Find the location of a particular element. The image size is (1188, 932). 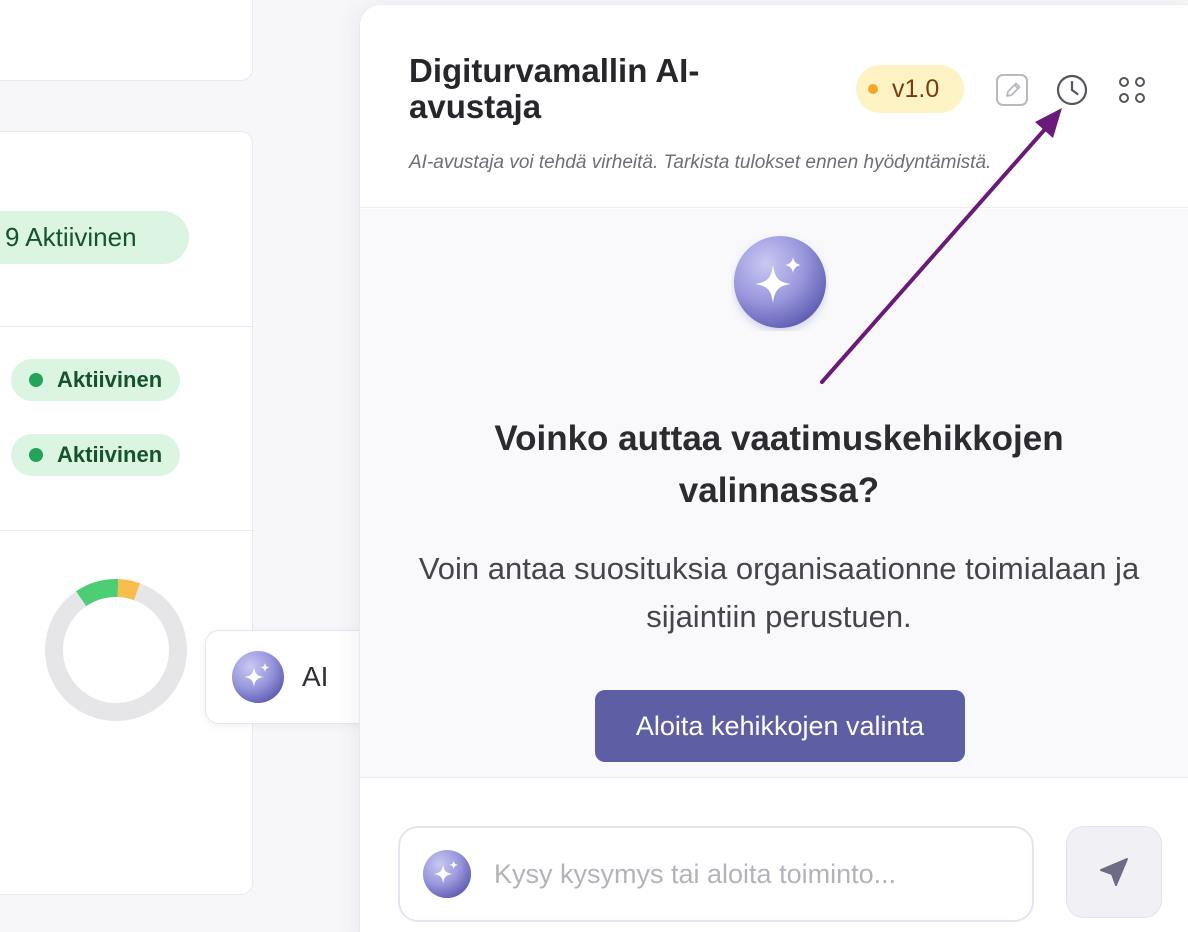

progress-donut-chart is located at coordinates (116, 650).